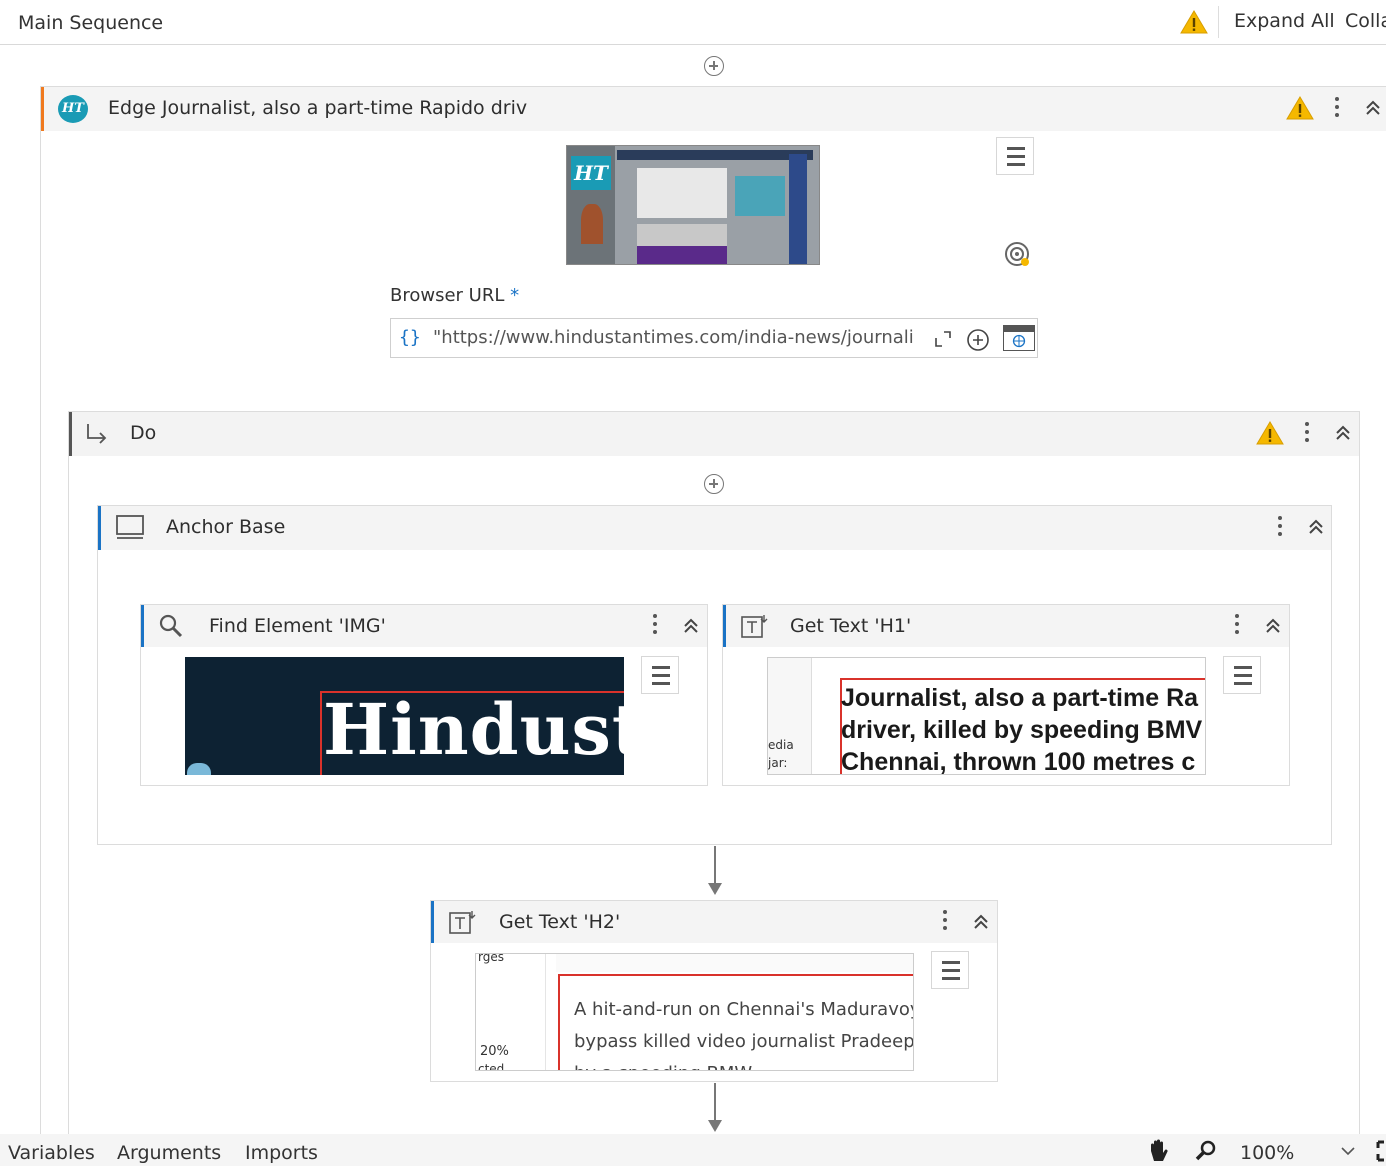 The image size is (1386, 1166). I want to click on find-element-menu-button, so click(660, 675).